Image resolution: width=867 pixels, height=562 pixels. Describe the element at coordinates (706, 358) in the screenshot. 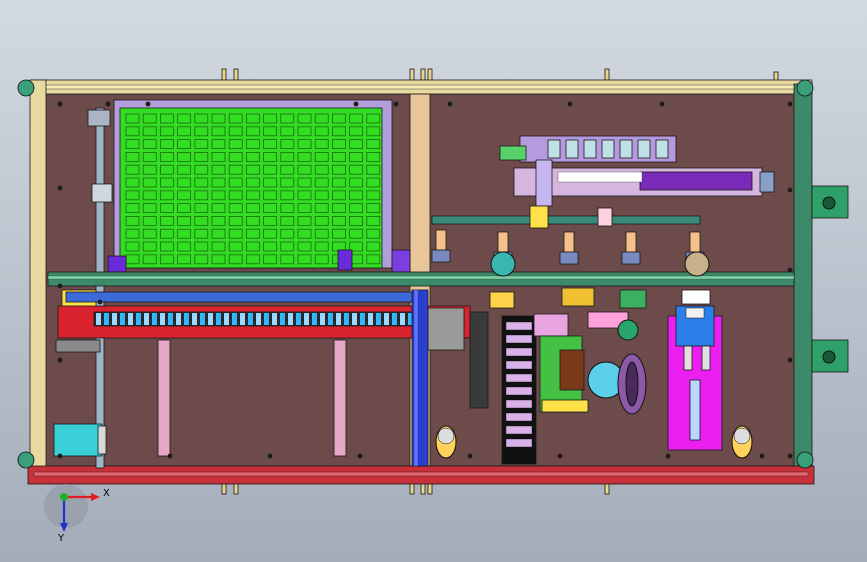

I see `inspection-rail` at that location.